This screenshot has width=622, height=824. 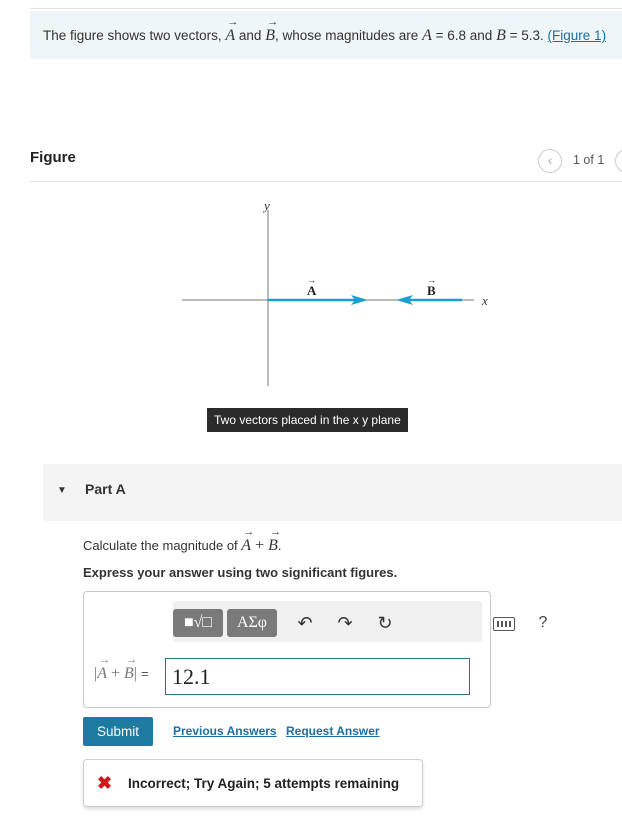 I want to click on vector-b-symbol: B, so click(x=270, y=35).